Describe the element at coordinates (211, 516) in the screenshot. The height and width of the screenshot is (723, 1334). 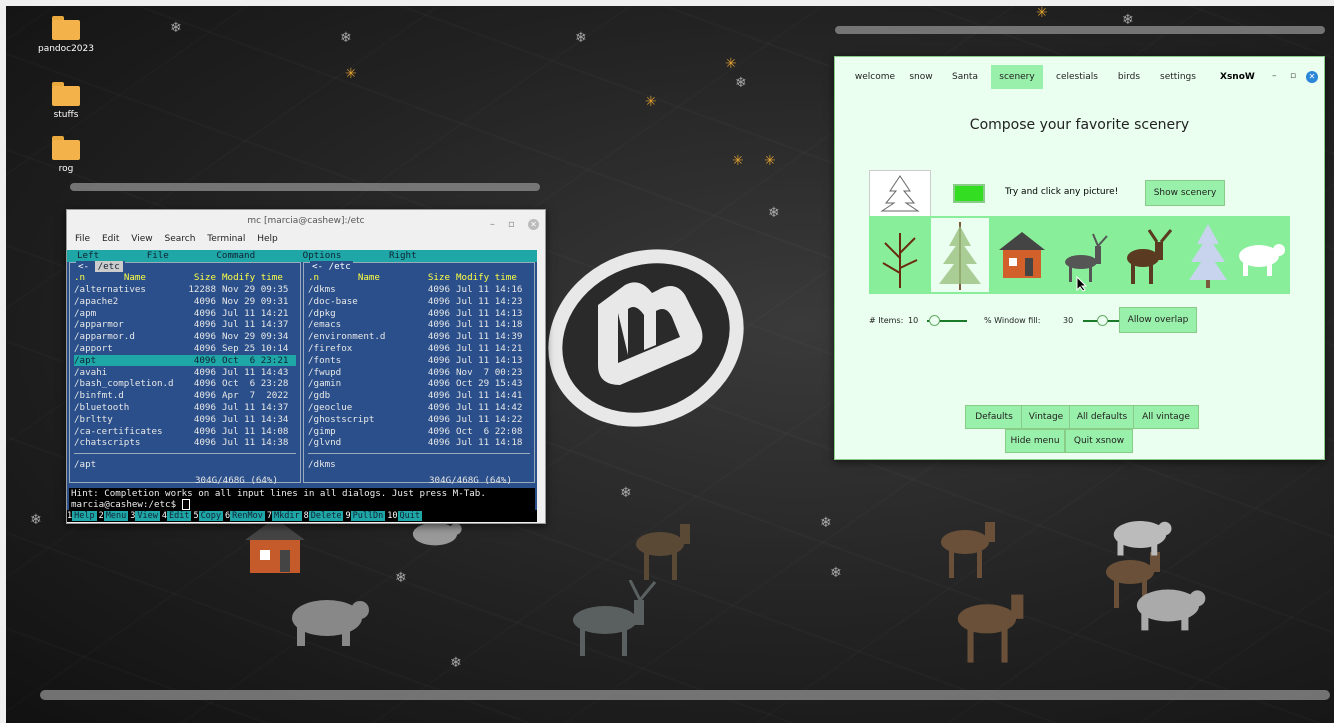
I see `fkey-label: Copy` at that location.